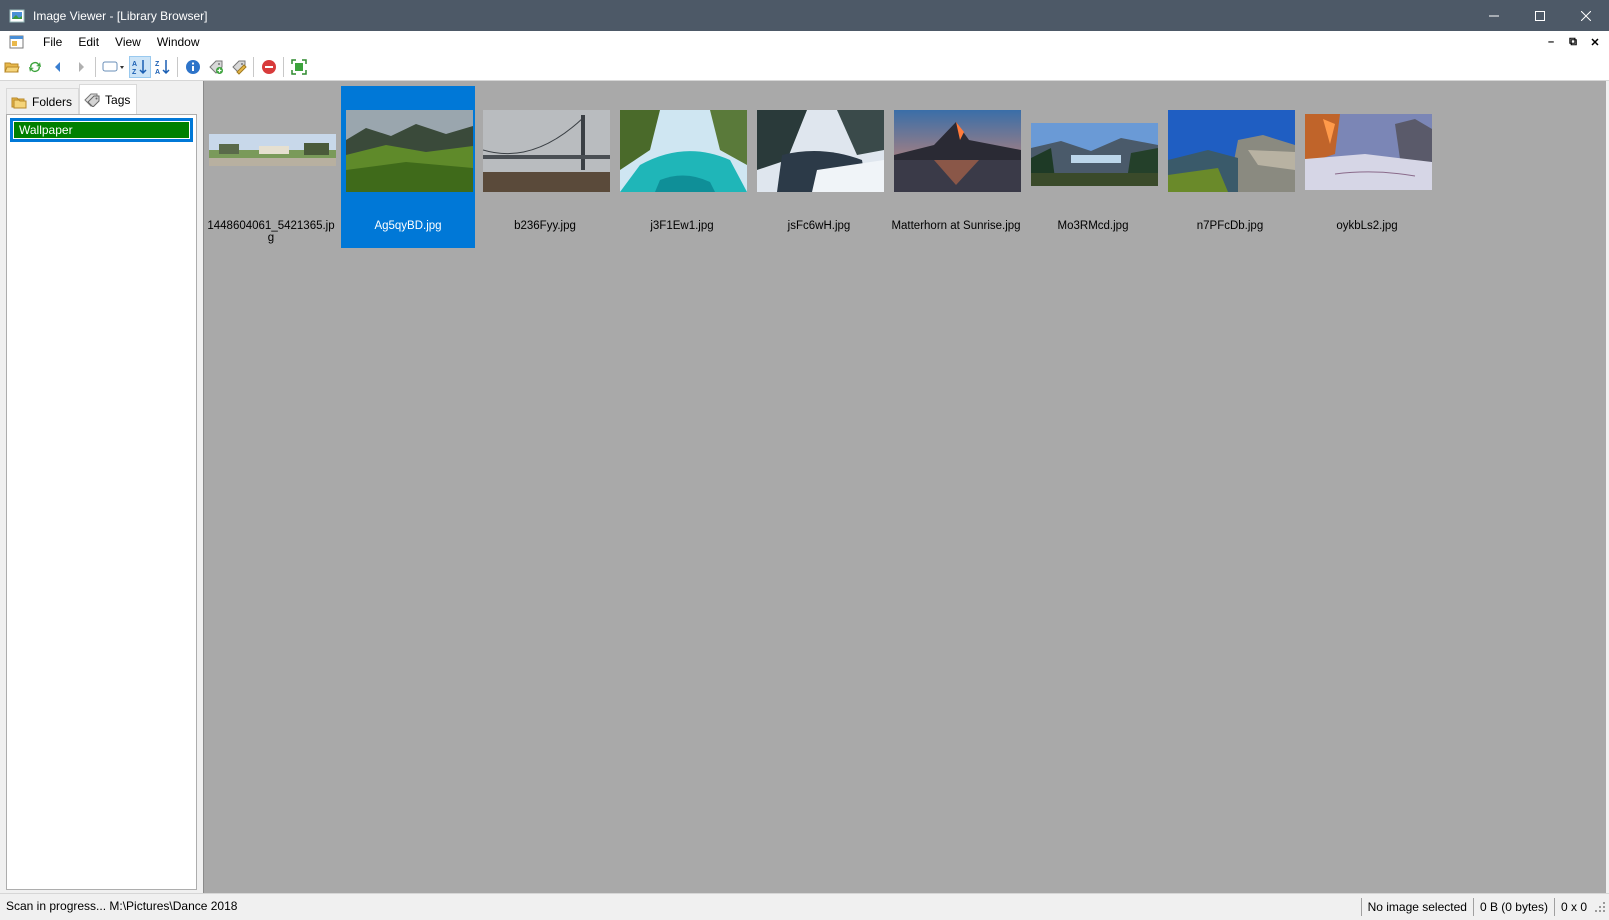  What do you see at coordinates (92, 100) in the screenshot?
I see `tags-icon` at bounding box center [92, 100].